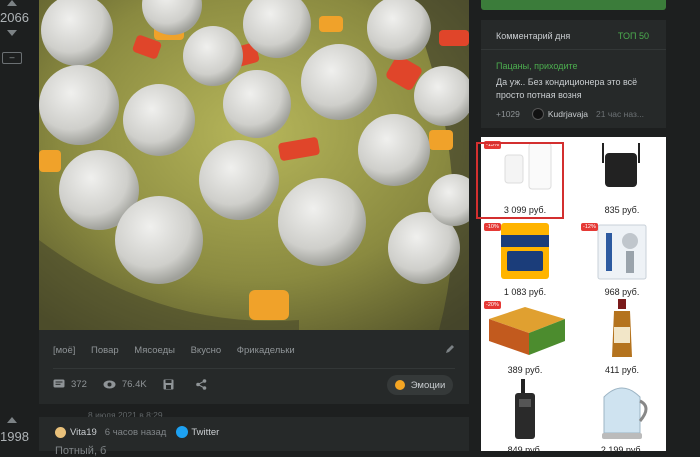  I want to click on ad-selection-highlight, so click(520, 180).